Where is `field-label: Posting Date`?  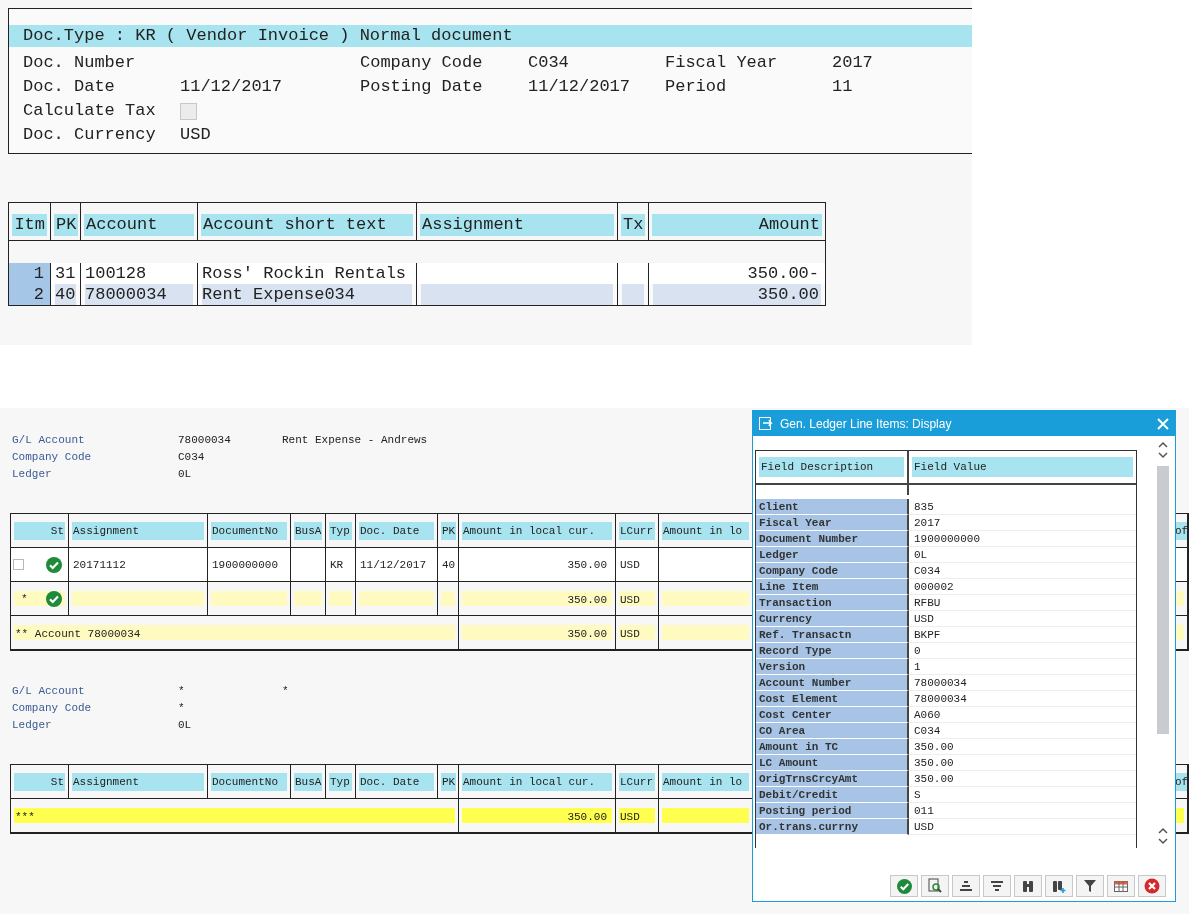
field-label: Posting Date is located at coordinates (421, 87).